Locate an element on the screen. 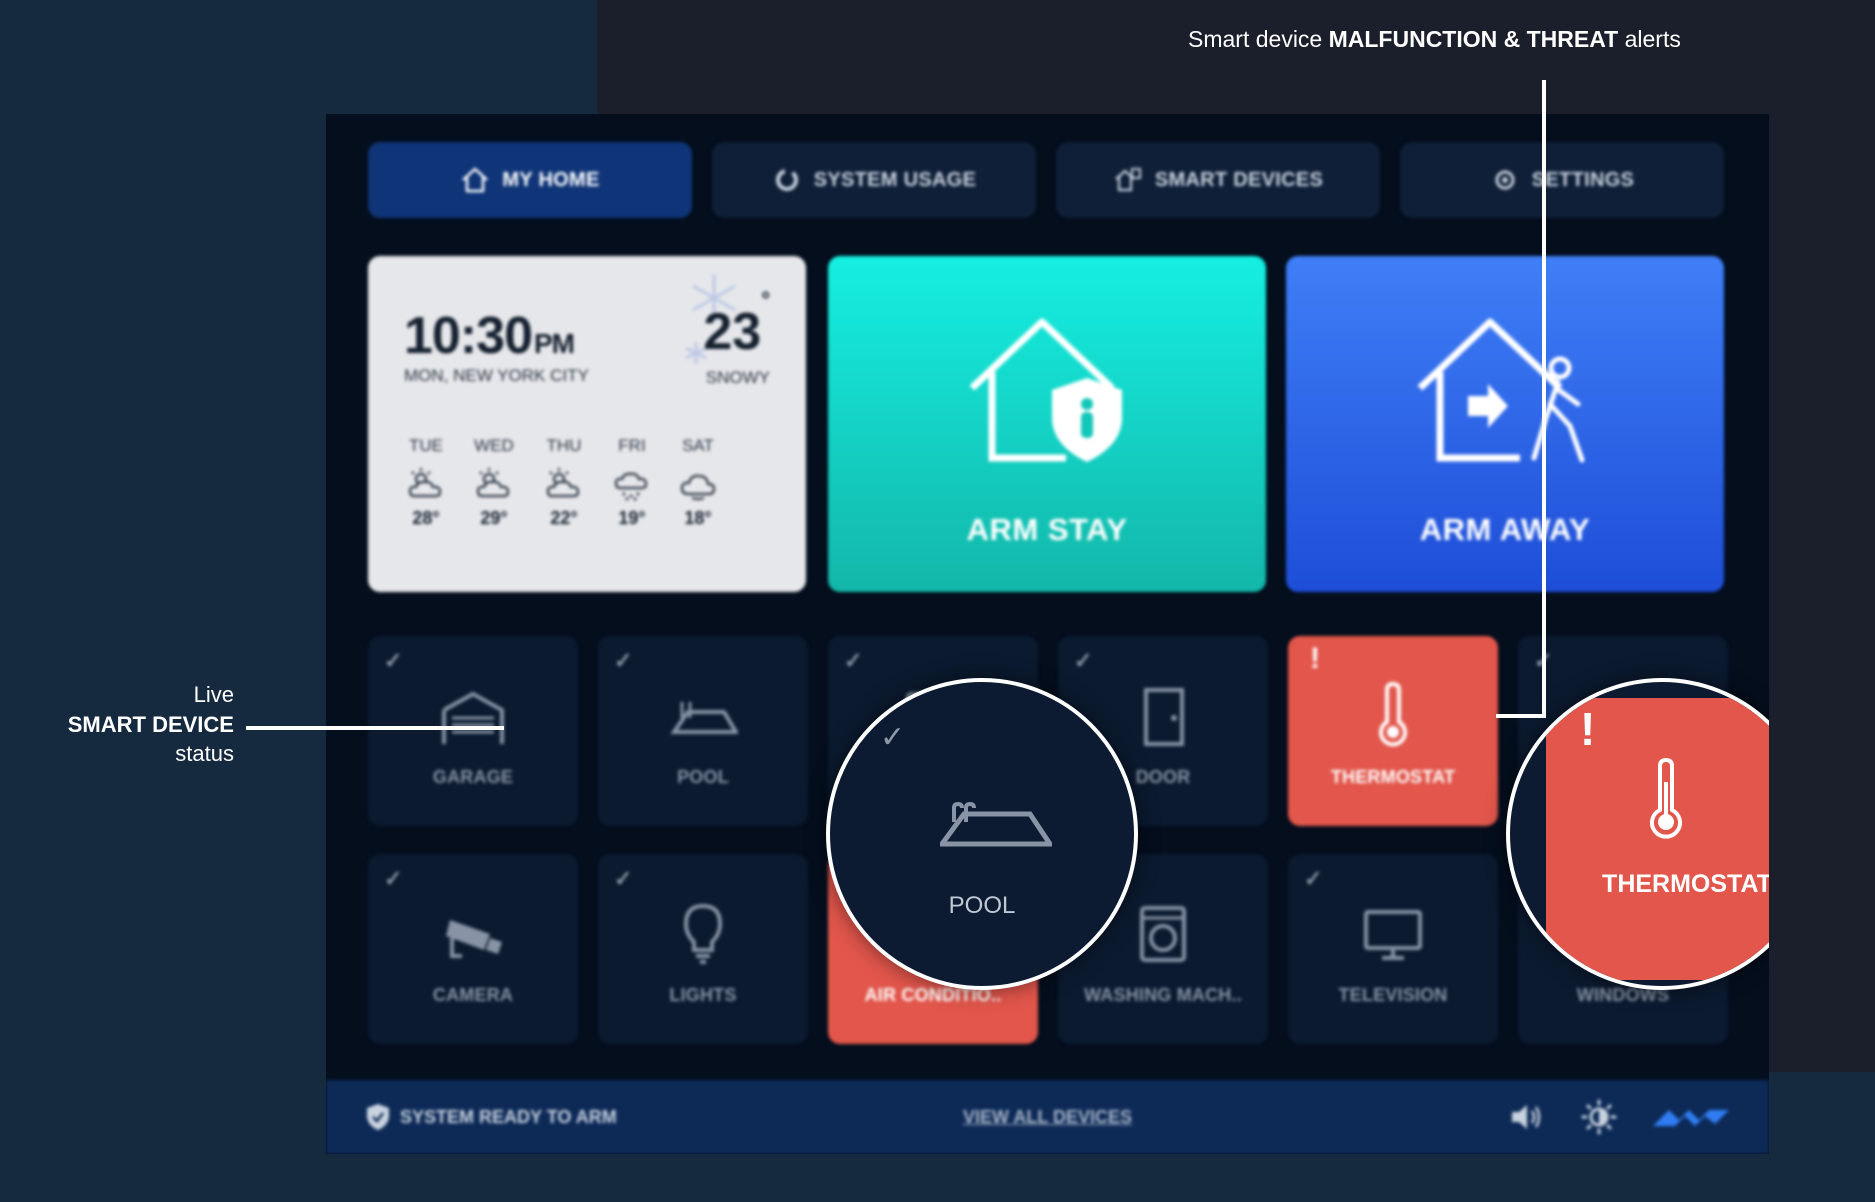 The image size is (1875, 1202). forecast-temp: 29° is located at coordinates (494, 518).